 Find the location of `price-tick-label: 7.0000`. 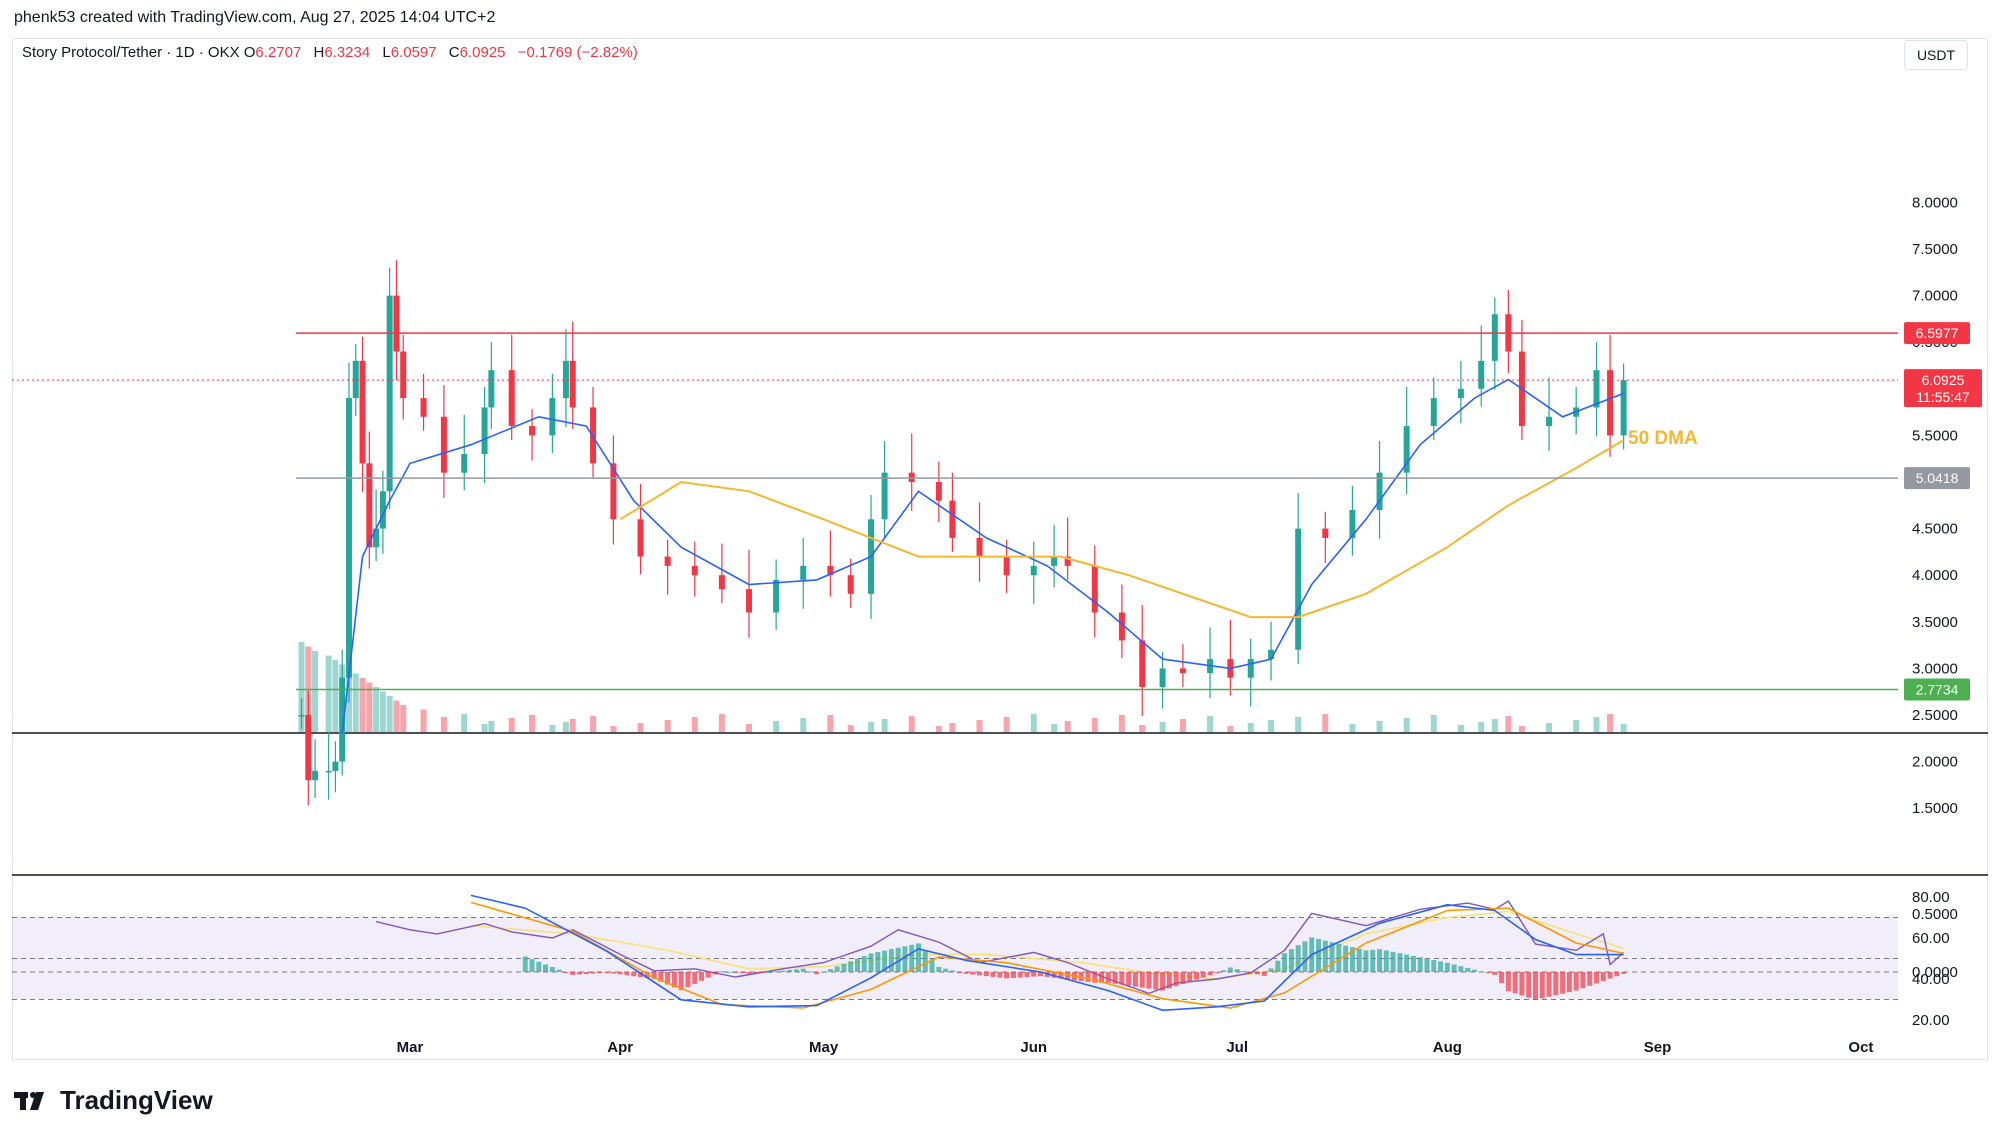

price-tick-label: 7.0000 is located at coordinates (1935, 296).